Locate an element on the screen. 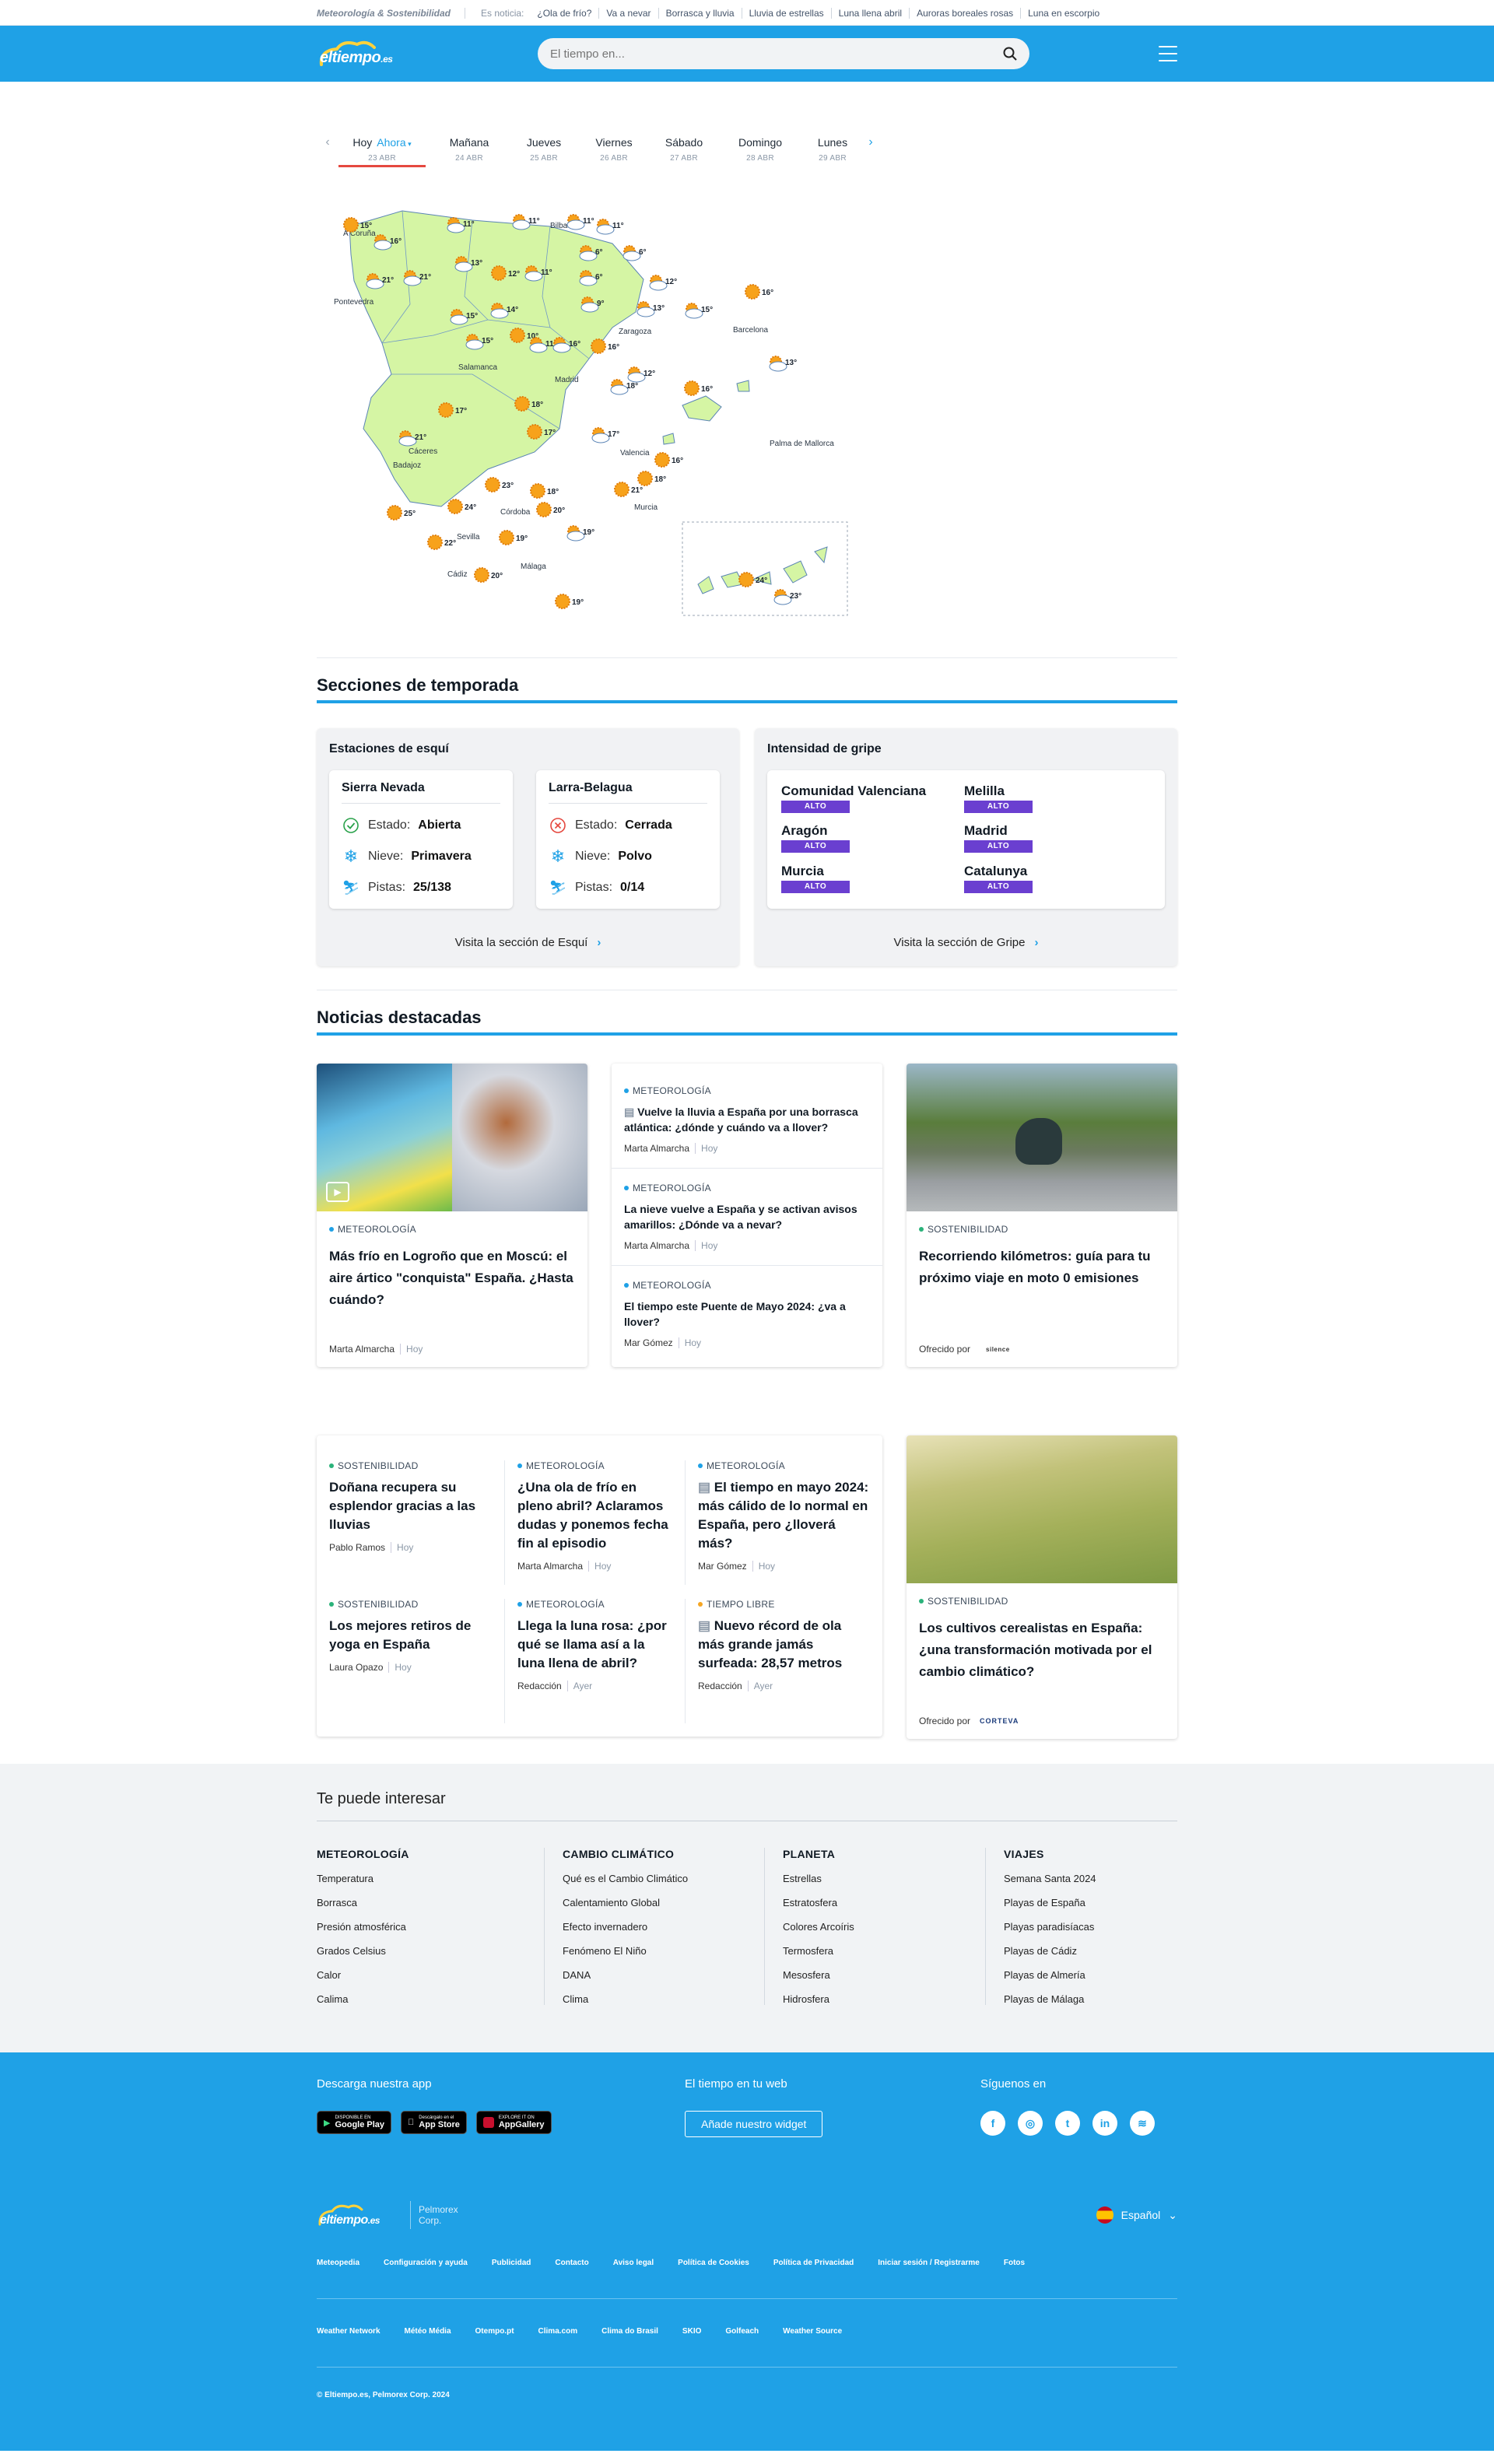 The width and height of the screenshot is (1494, 2464). interest-link: Clima is located at coordinates (663, 1999).